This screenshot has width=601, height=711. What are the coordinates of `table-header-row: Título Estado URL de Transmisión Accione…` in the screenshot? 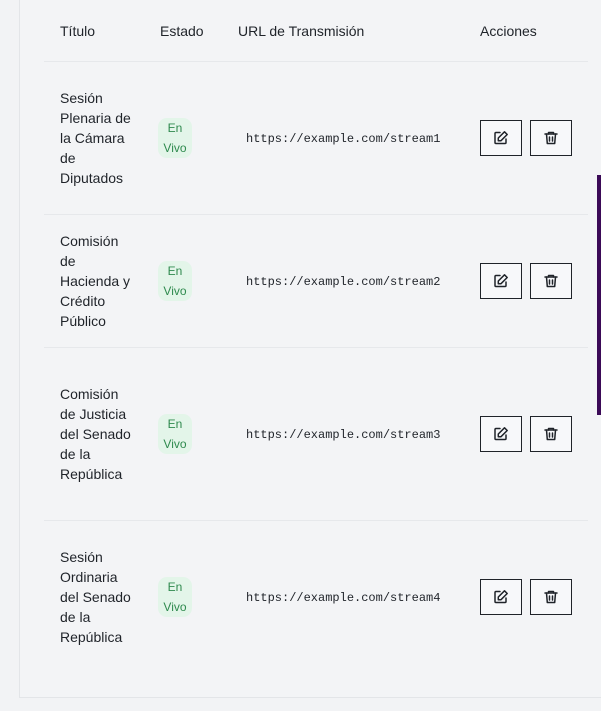 It's located at (316, 31).